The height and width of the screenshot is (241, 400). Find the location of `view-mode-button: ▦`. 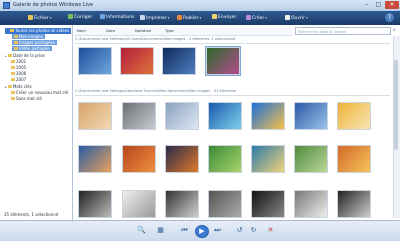

view-mode-button: ▦ is located at coordinates (160, 230).